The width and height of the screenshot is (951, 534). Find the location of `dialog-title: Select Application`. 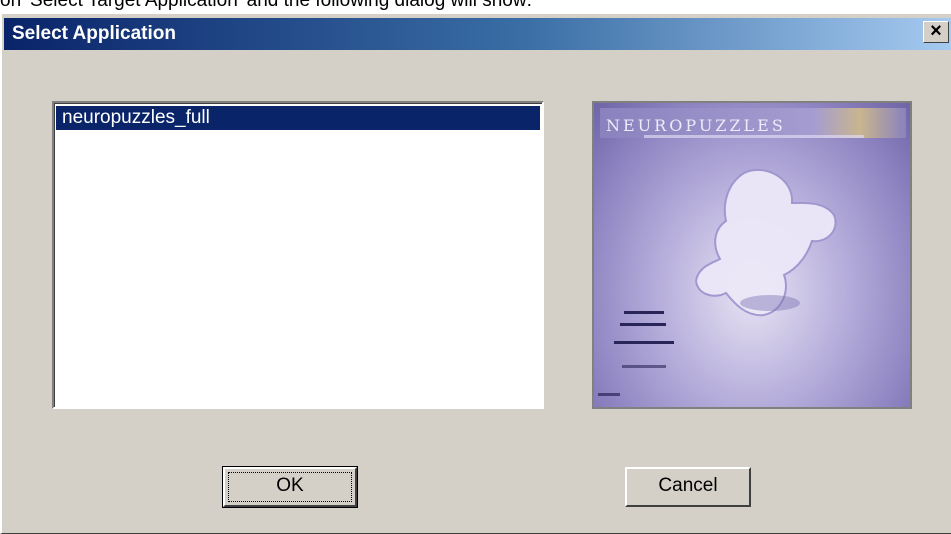

dialog-title: Select Application is located at coordinates (94, 33).